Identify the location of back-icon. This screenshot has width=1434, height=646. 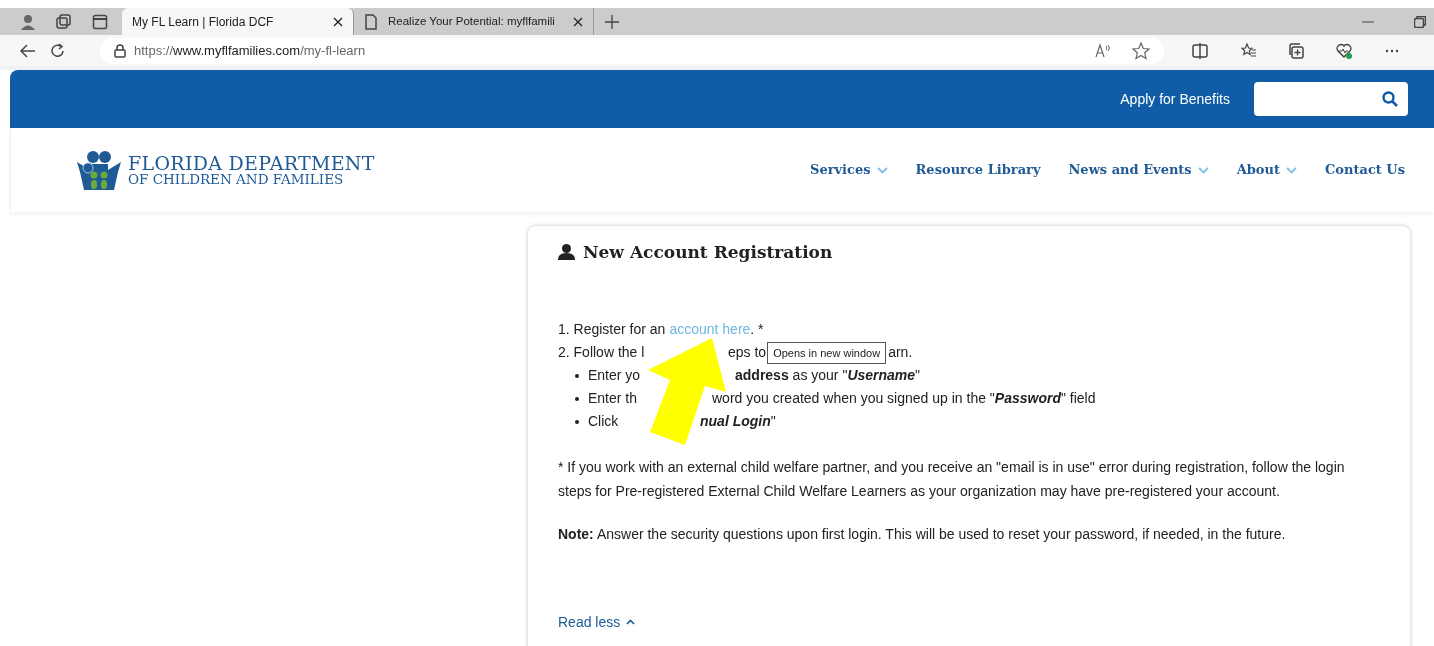
(28, 50).